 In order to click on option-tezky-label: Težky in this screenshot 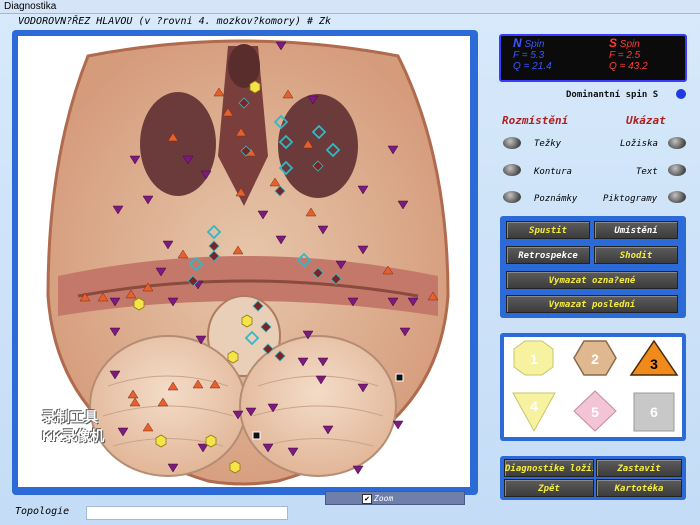, I will do `click(548, 144)`.